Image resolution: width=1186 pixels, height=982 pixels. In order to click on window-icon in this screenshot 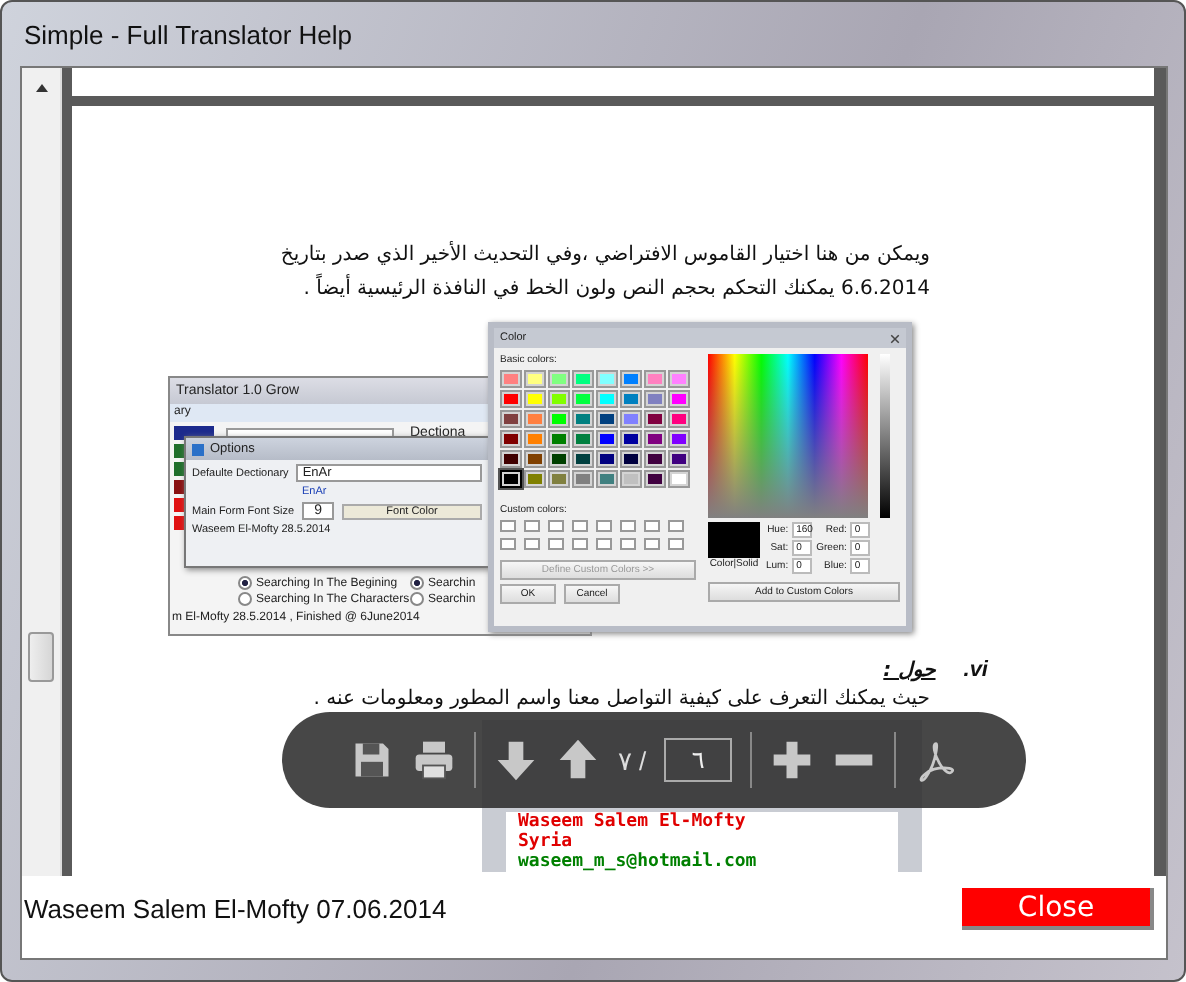, I will do `click(198, 449)`.